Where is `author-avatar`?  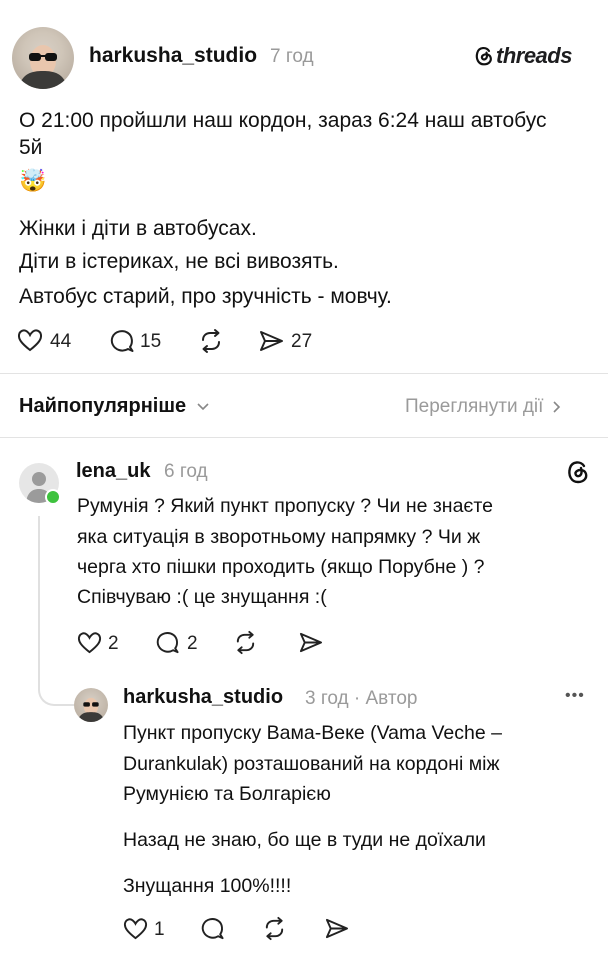
author-avatar is located at coordinates (43, 58).